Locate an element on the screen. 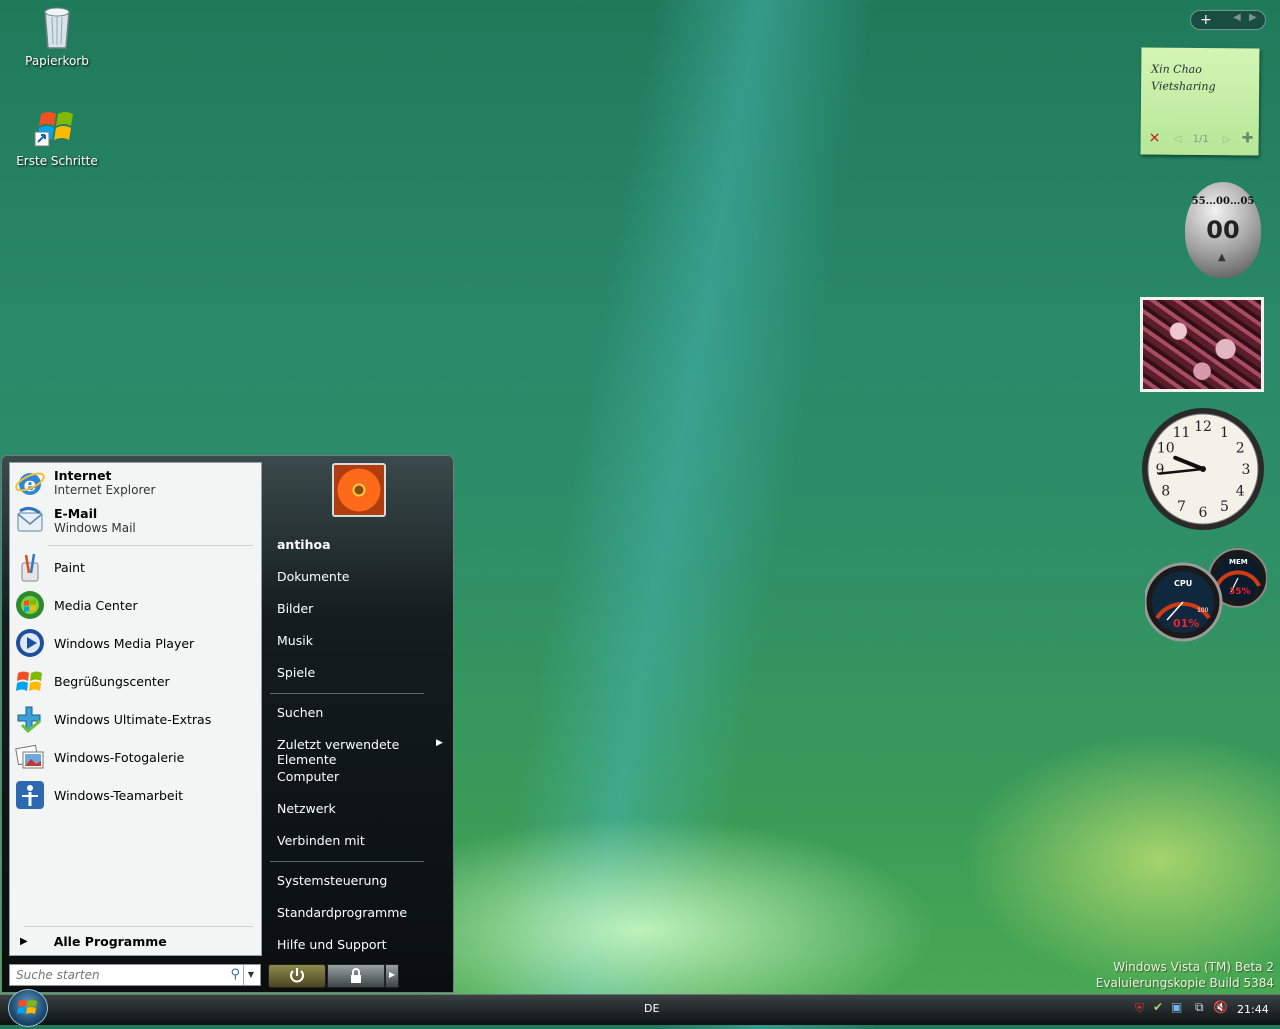  cpu-meter-gadget: CPU 01% 100 MEM 35% is located at coordinates (1205, 595).